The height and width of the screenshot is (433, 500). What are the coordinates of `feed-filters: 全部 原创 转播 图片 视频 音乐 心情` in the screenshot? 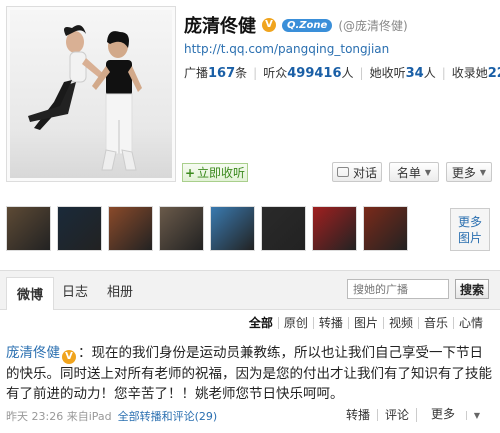 It's located at (366, 323).